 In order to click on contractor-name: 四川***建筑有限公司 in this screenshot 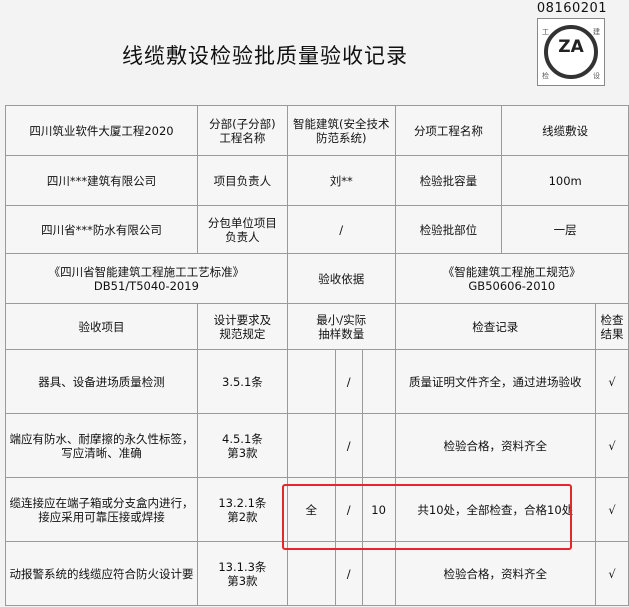, I will do `click(101, 180)`.